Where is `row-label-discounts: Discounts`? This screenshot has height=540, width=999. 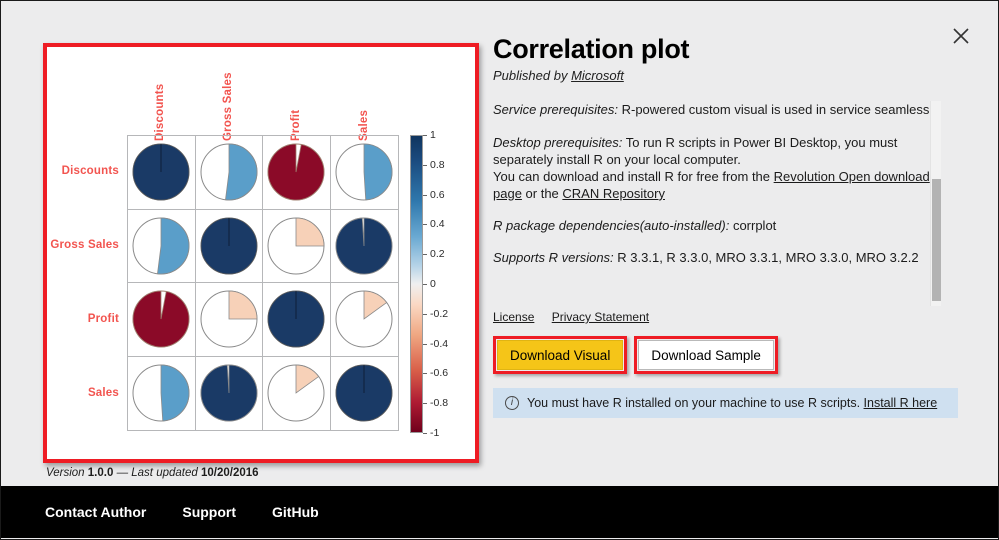
row-label-discounts: Discounts is located at coordinates (90, 171).